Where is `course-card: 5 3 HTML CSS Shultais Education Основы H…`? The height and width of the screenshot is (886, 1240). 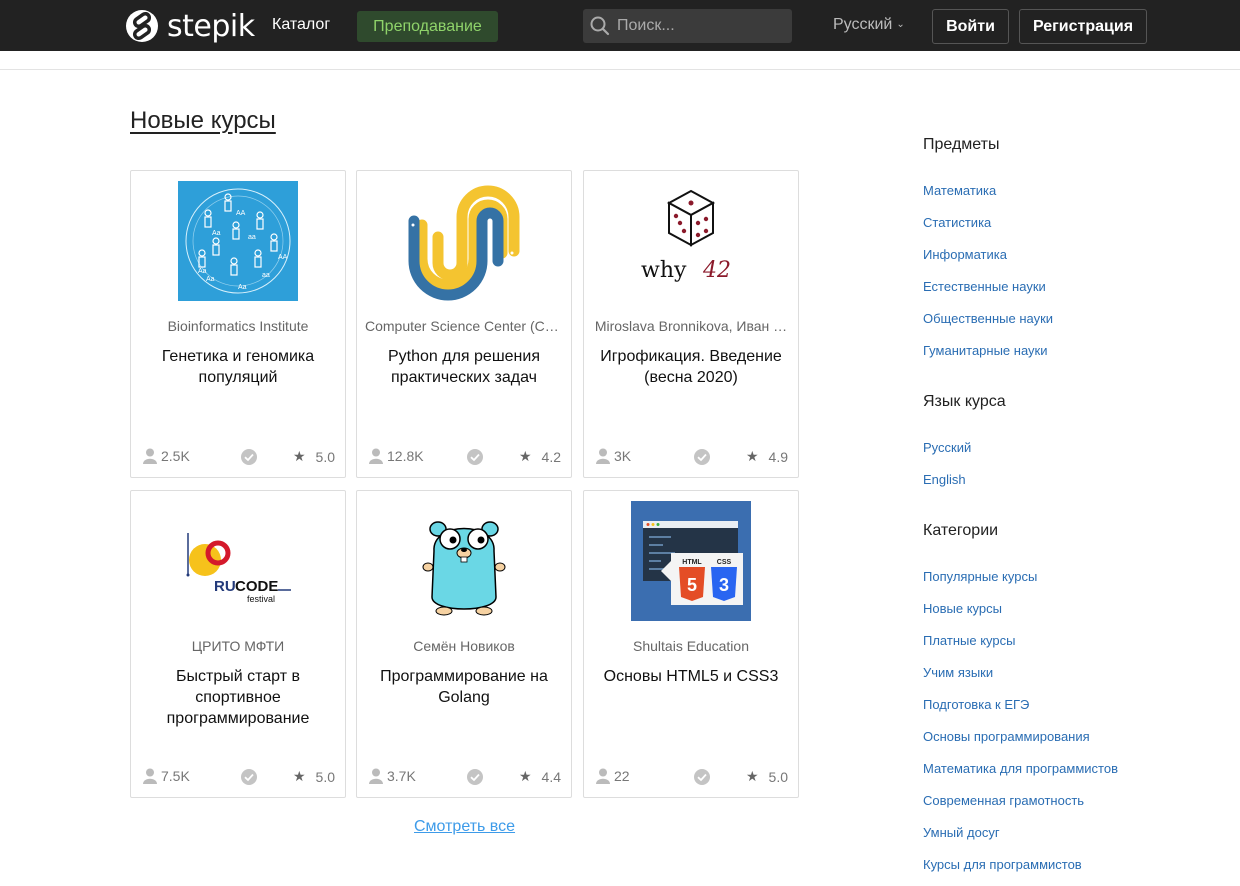
course-card: 5 3 HTML CSS Shultais Education Основы H… is located at coordinates (691, 644).